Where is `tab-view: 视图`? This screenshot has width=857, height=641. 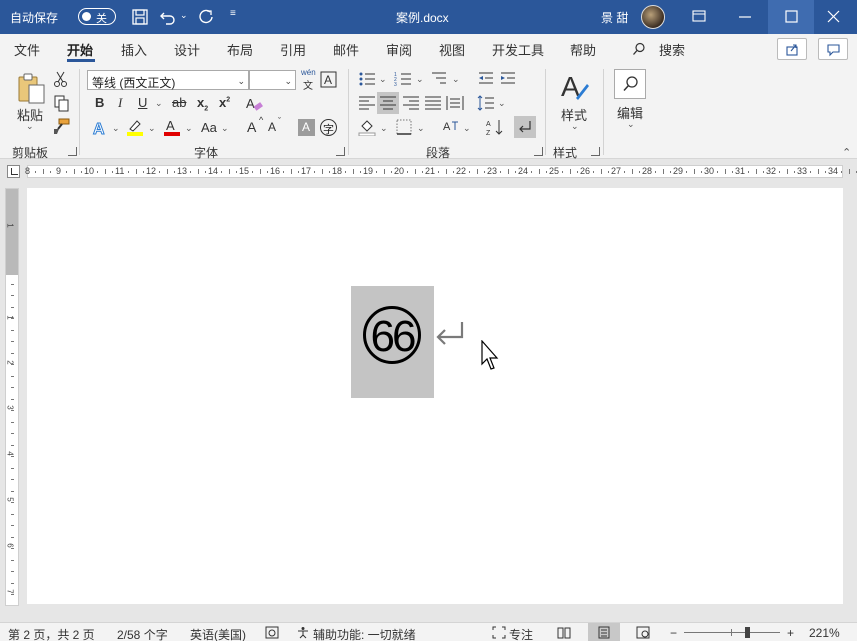 tab-view: 视图 is located at coordinates (452, 49).